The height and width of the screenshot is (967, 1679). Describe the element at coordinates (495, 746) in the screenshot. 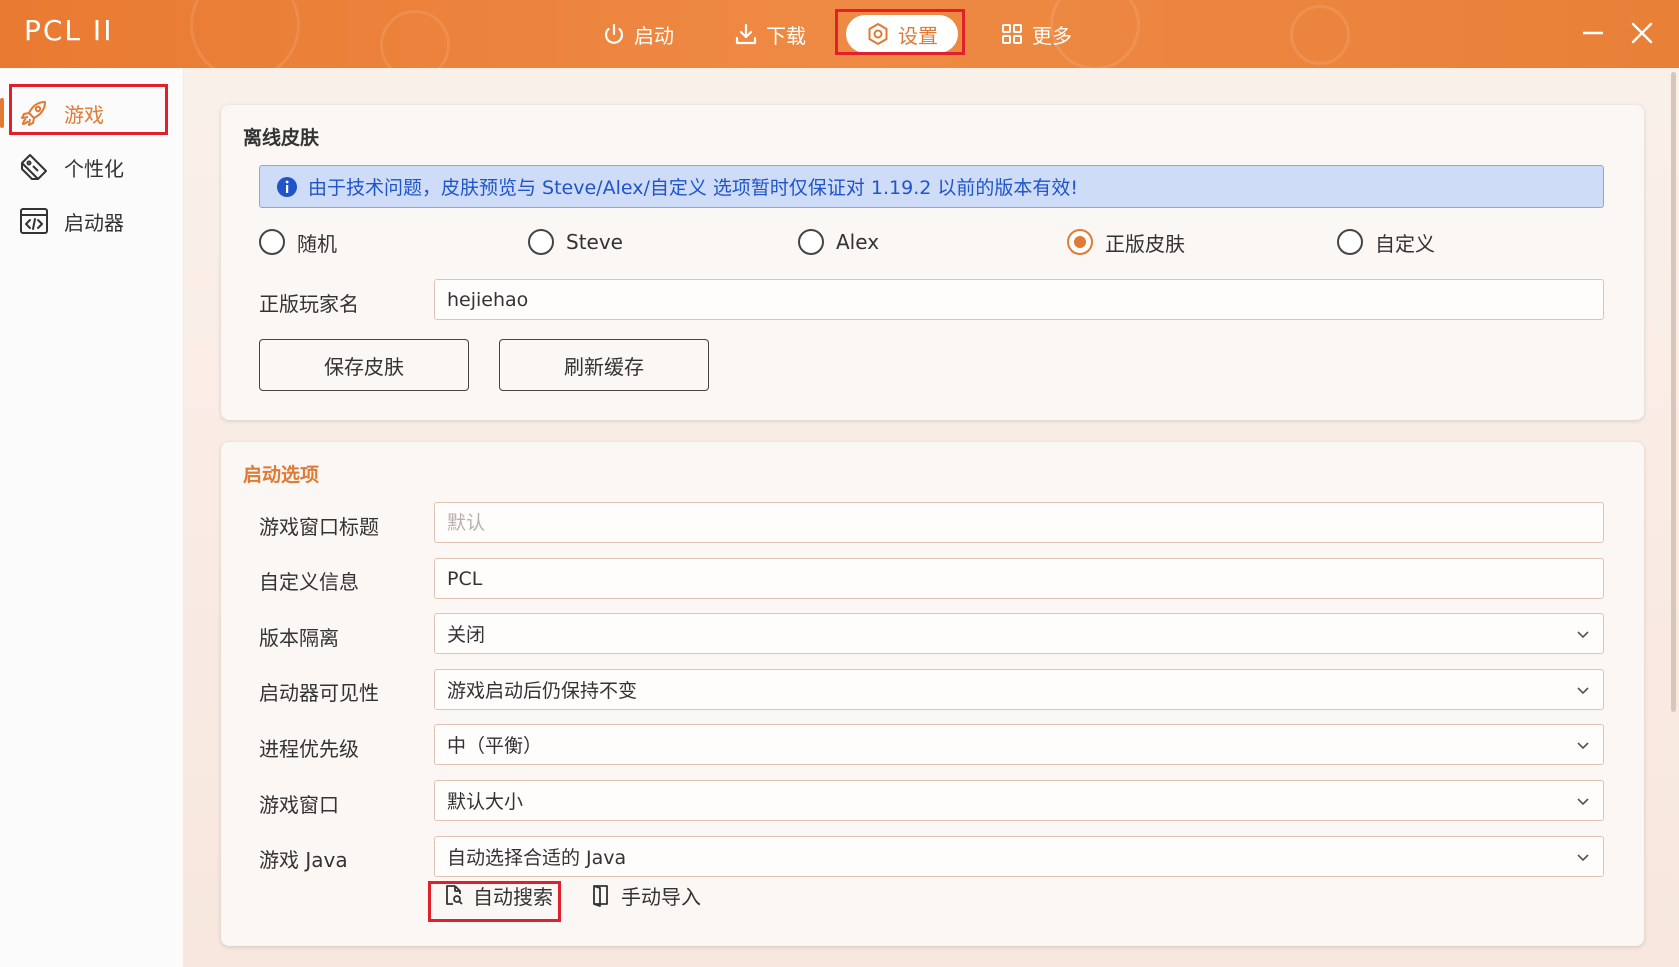

I see `priority-value: 中（平衡）` at that location.